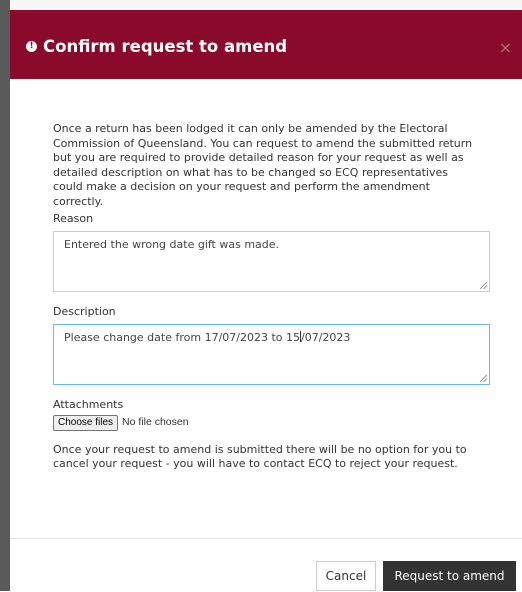  Describe the element at coordinates (182, 337) in the screenshot. I see `description-value-part1: Please change date from 17/07/2023 to 15` at that location.